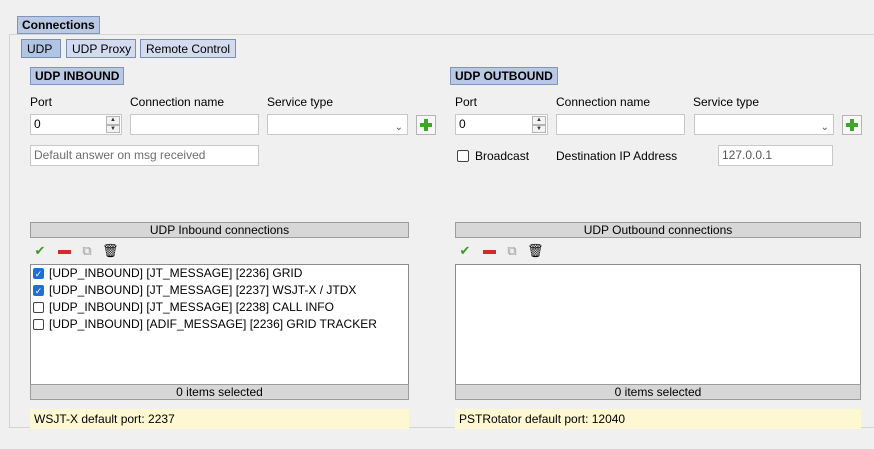 This screenshot has height=449, width=874. What do you see at coordinates (603, 102) in the screenshot?
I see `outbound-name-label: Connection name` at bounding box center [603, 102].